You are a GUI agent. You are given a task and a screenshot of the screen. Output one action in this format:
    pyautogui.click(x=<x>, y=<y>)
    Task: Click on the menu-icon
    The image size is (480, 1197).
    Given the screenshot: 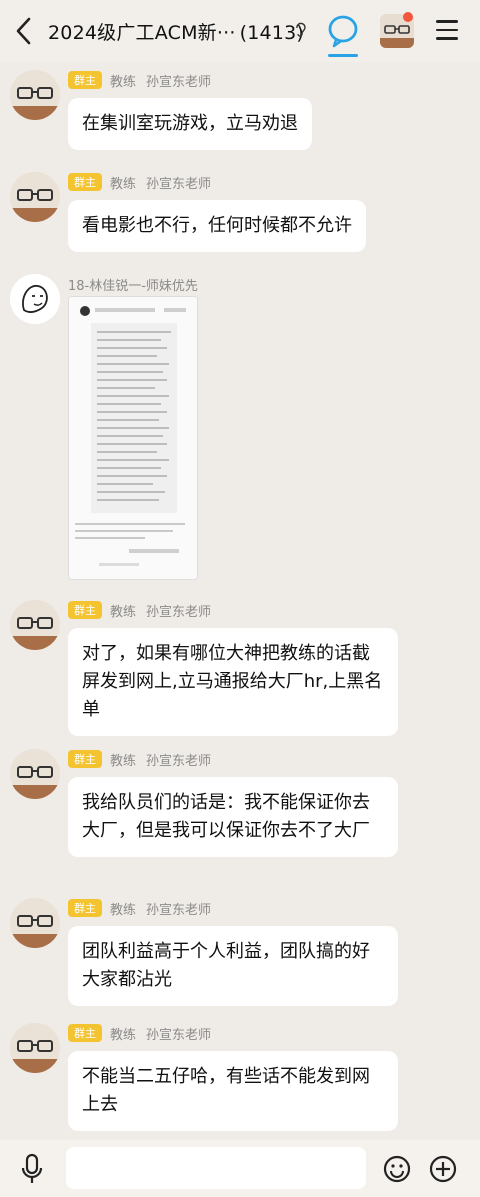 What is the action you would take?
    pyautogui.click(x=447, y=30)
    